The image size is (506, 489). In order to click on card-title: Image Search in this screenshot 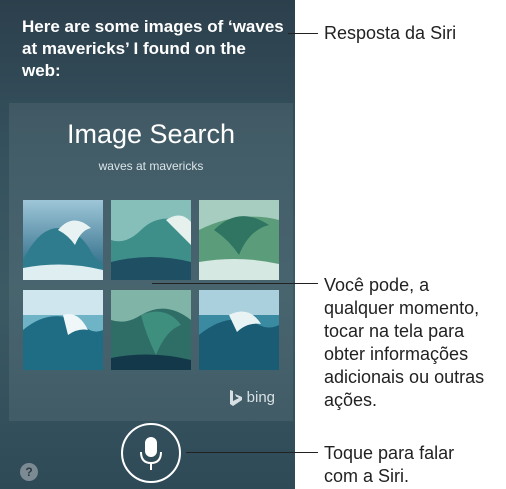, I will do `click(151, 134)`.